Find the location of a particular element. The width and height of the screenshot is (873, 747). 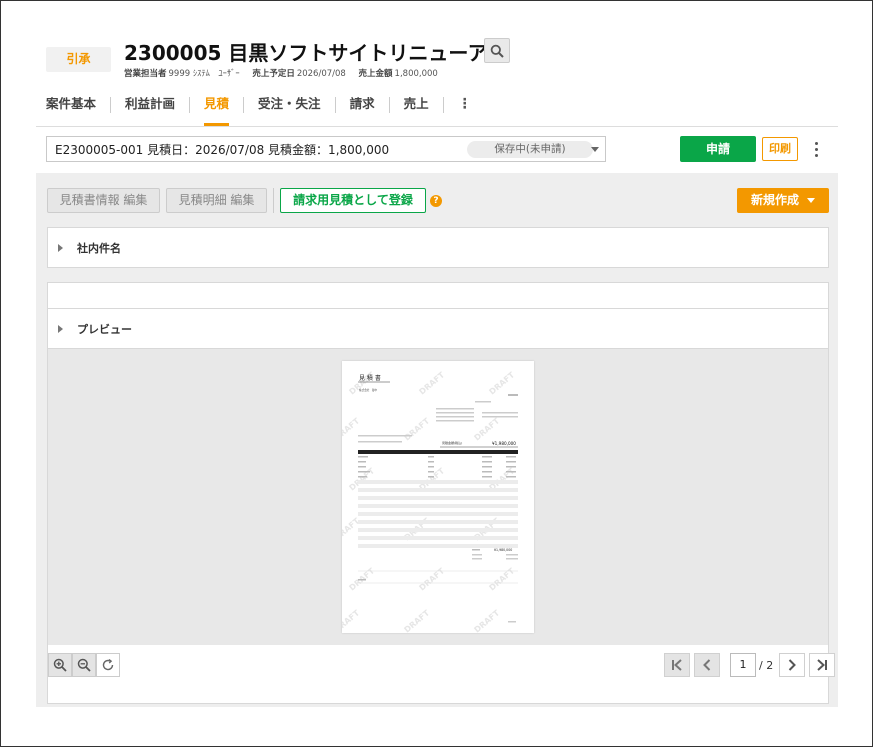

meta-value: 2026/07/08 is located at coordinates (321, 74).